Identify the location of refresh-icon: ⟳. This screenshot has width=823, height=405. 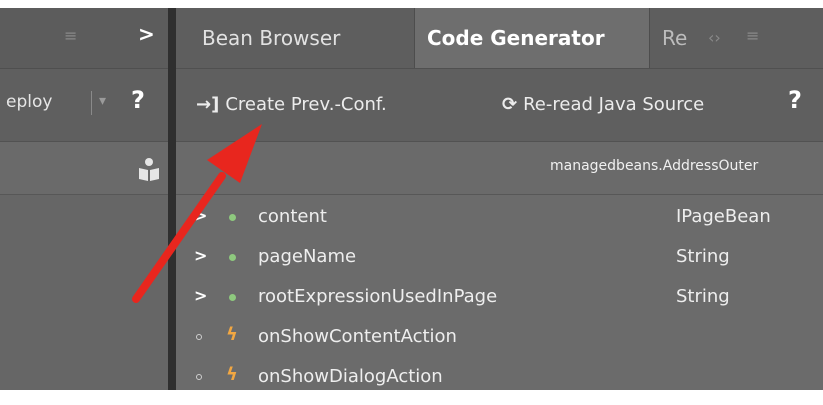
(510, 104).